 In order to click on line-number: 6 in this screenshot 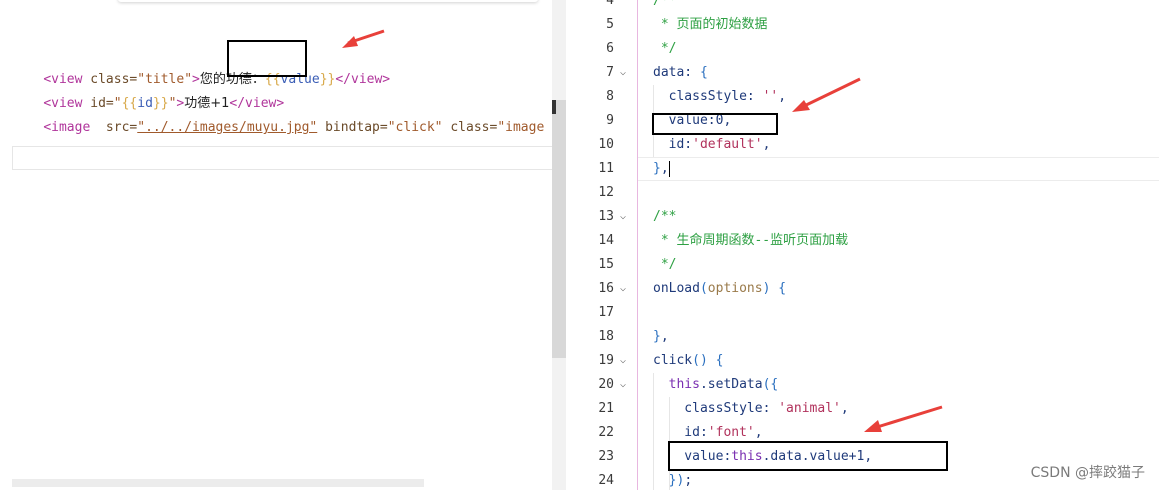, I will do `click(610, 48)`.